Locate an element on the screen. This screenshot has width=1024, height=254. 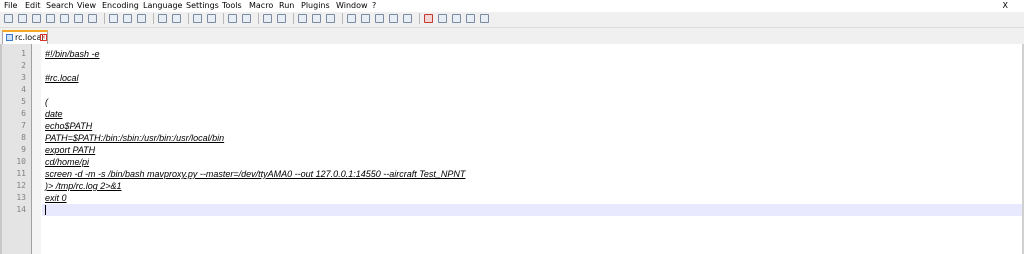
menu-tools: Tools is located at coordinates (232, 6).